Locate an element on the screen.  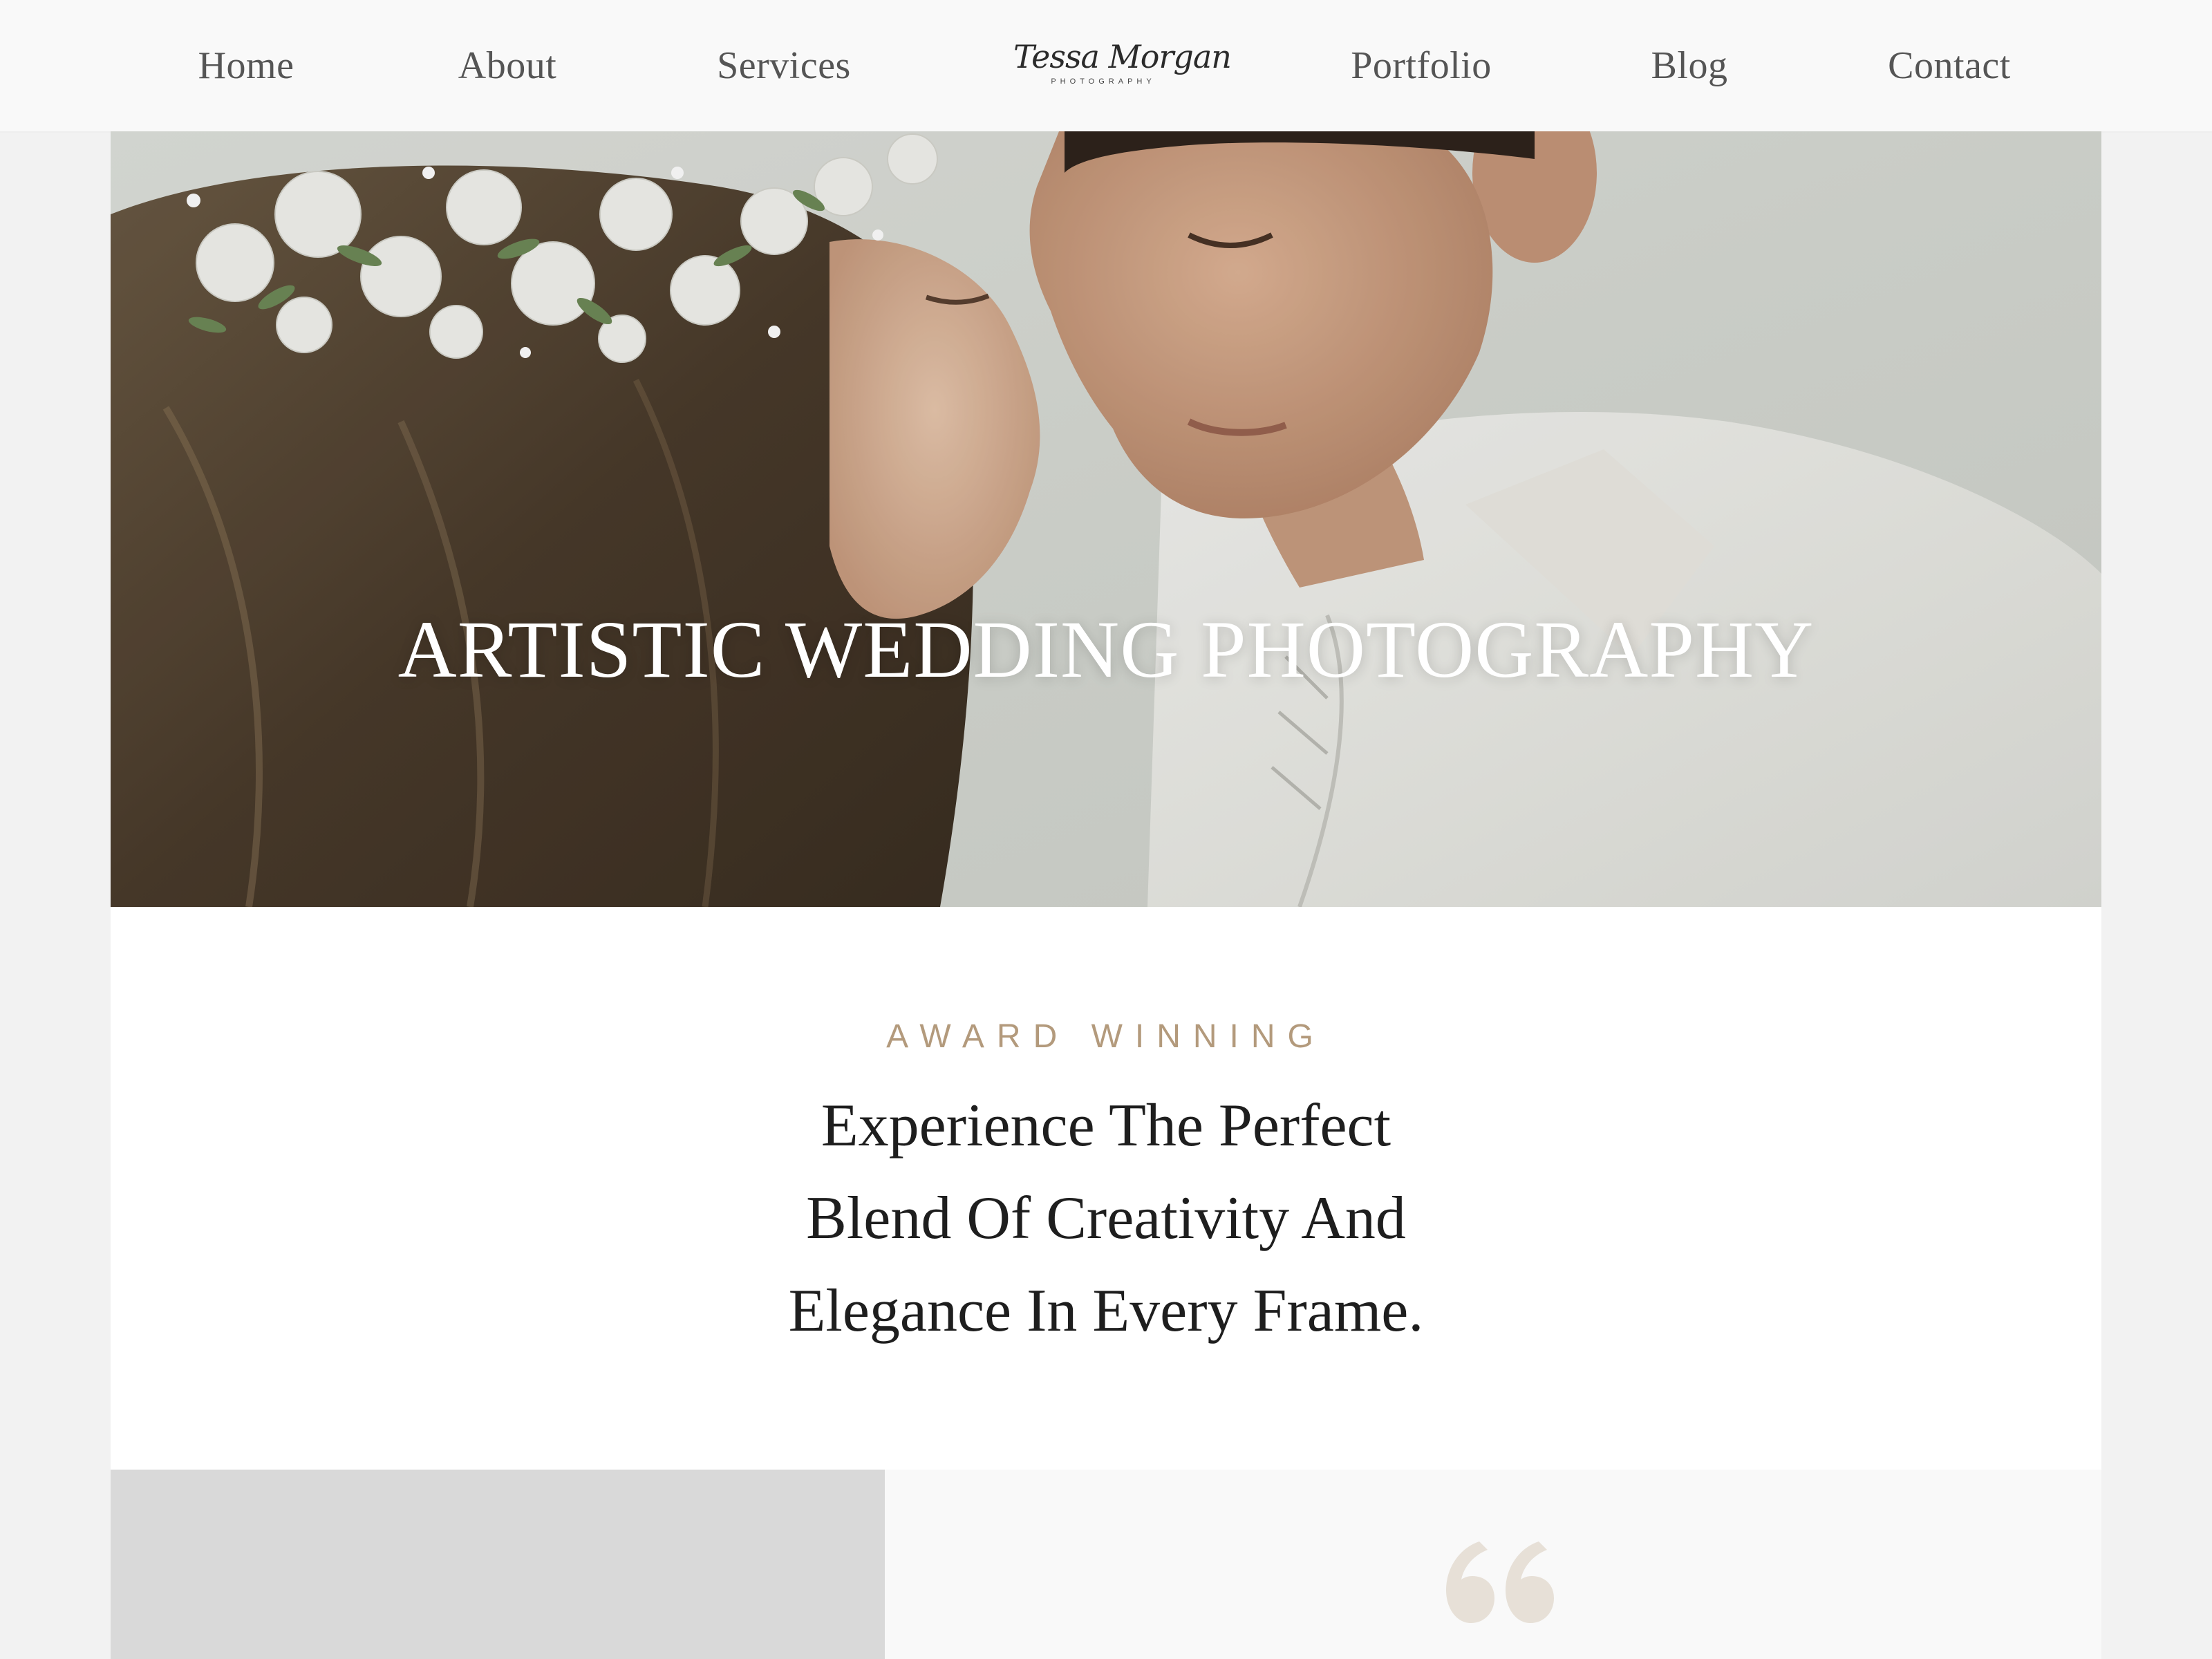
logo-tagline: PHOTOGRAPHY is located at coordinates (1103, 82).